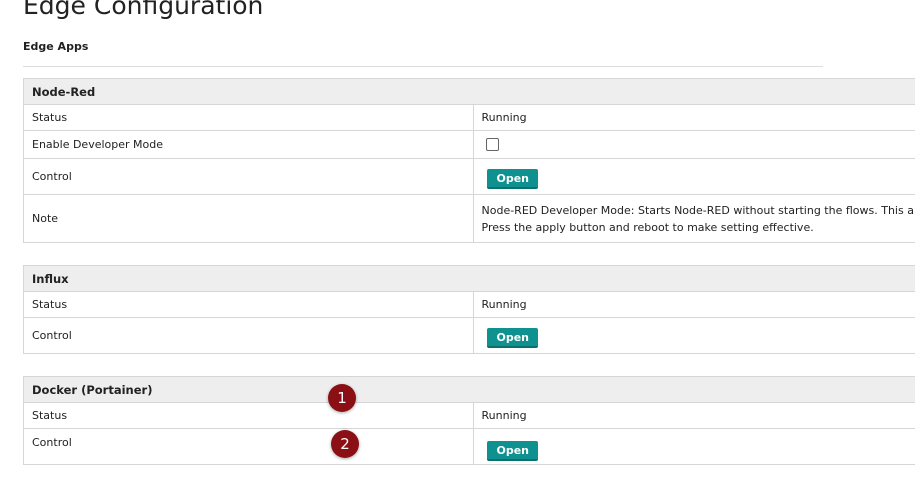 This screenshot has width=915, height=479. Describe the element at coordinates (345, 444) in the screenshot. I see `step-marker-2: 2` at that location.